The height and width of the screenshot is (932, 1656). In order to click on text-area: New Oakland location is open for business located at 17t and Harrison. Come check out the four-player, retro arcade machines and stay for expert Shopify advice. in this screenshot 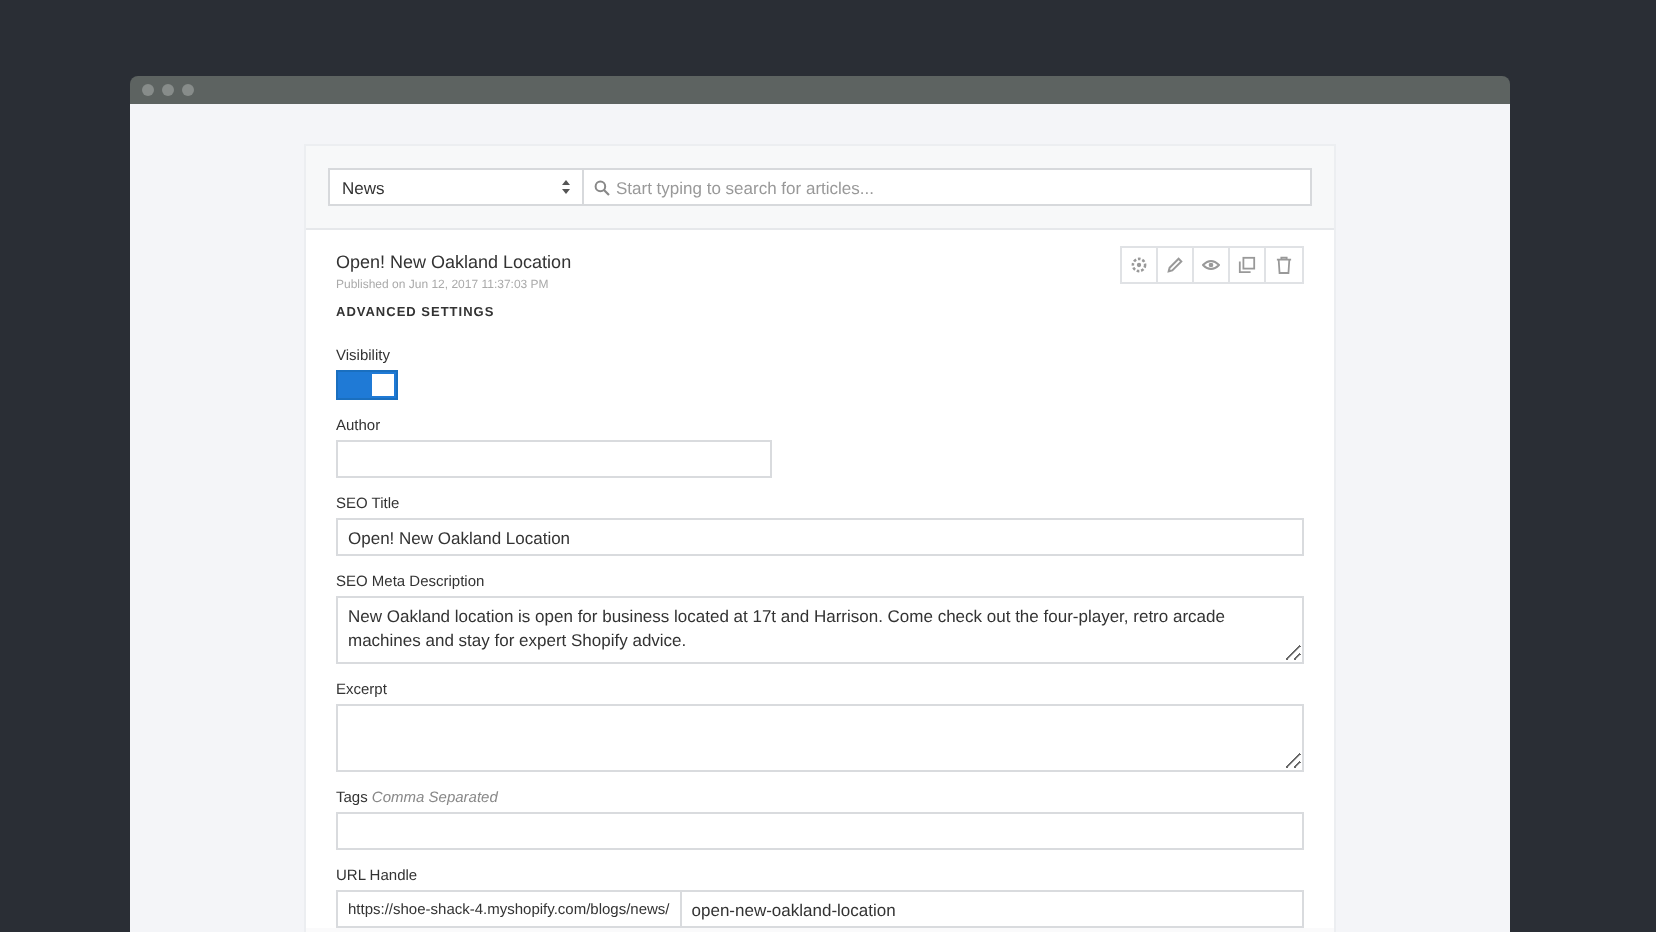, I will do `click(820, 630)`.